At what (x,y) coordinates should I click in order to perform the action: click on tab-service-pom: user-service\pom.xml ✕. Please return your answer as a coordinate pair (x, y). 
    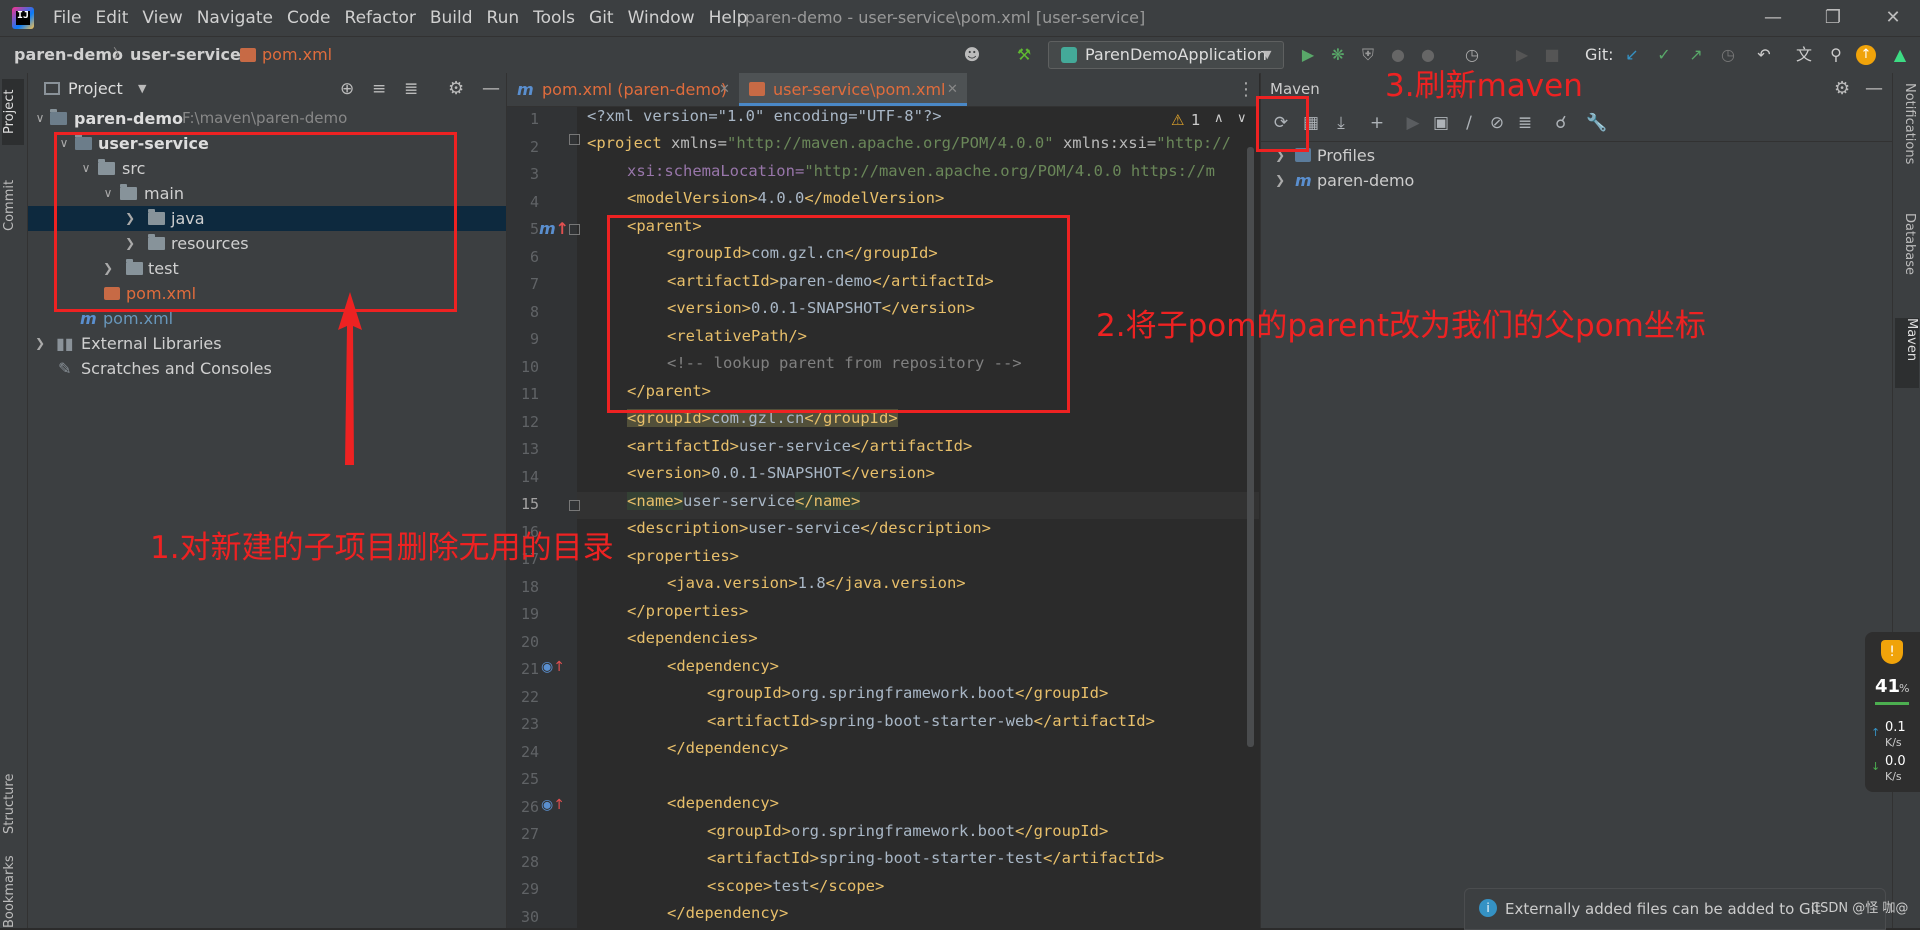
    Looking at the image, I should click on (853, 89).